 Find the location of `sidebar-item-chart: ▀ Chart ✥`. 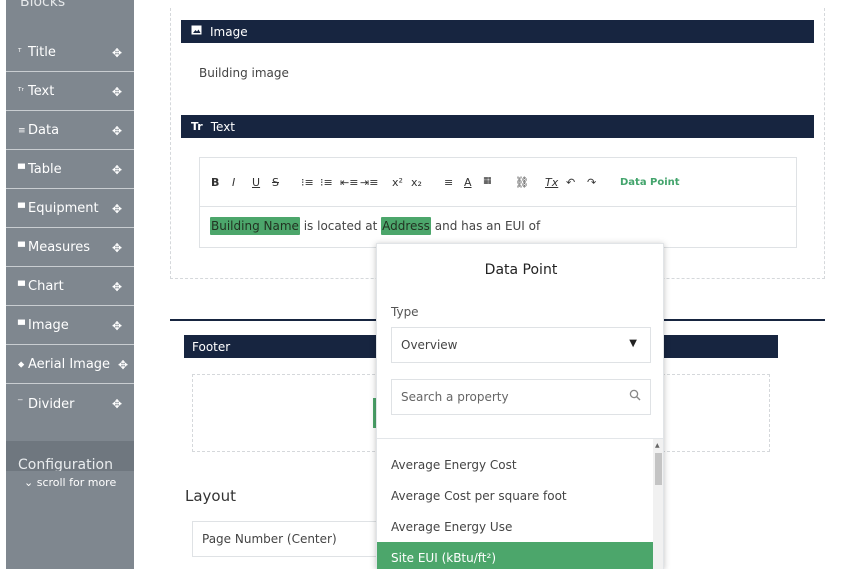

sidebar-item-chart: ▀ Chart ✥ is located at coordinates (70, 287).